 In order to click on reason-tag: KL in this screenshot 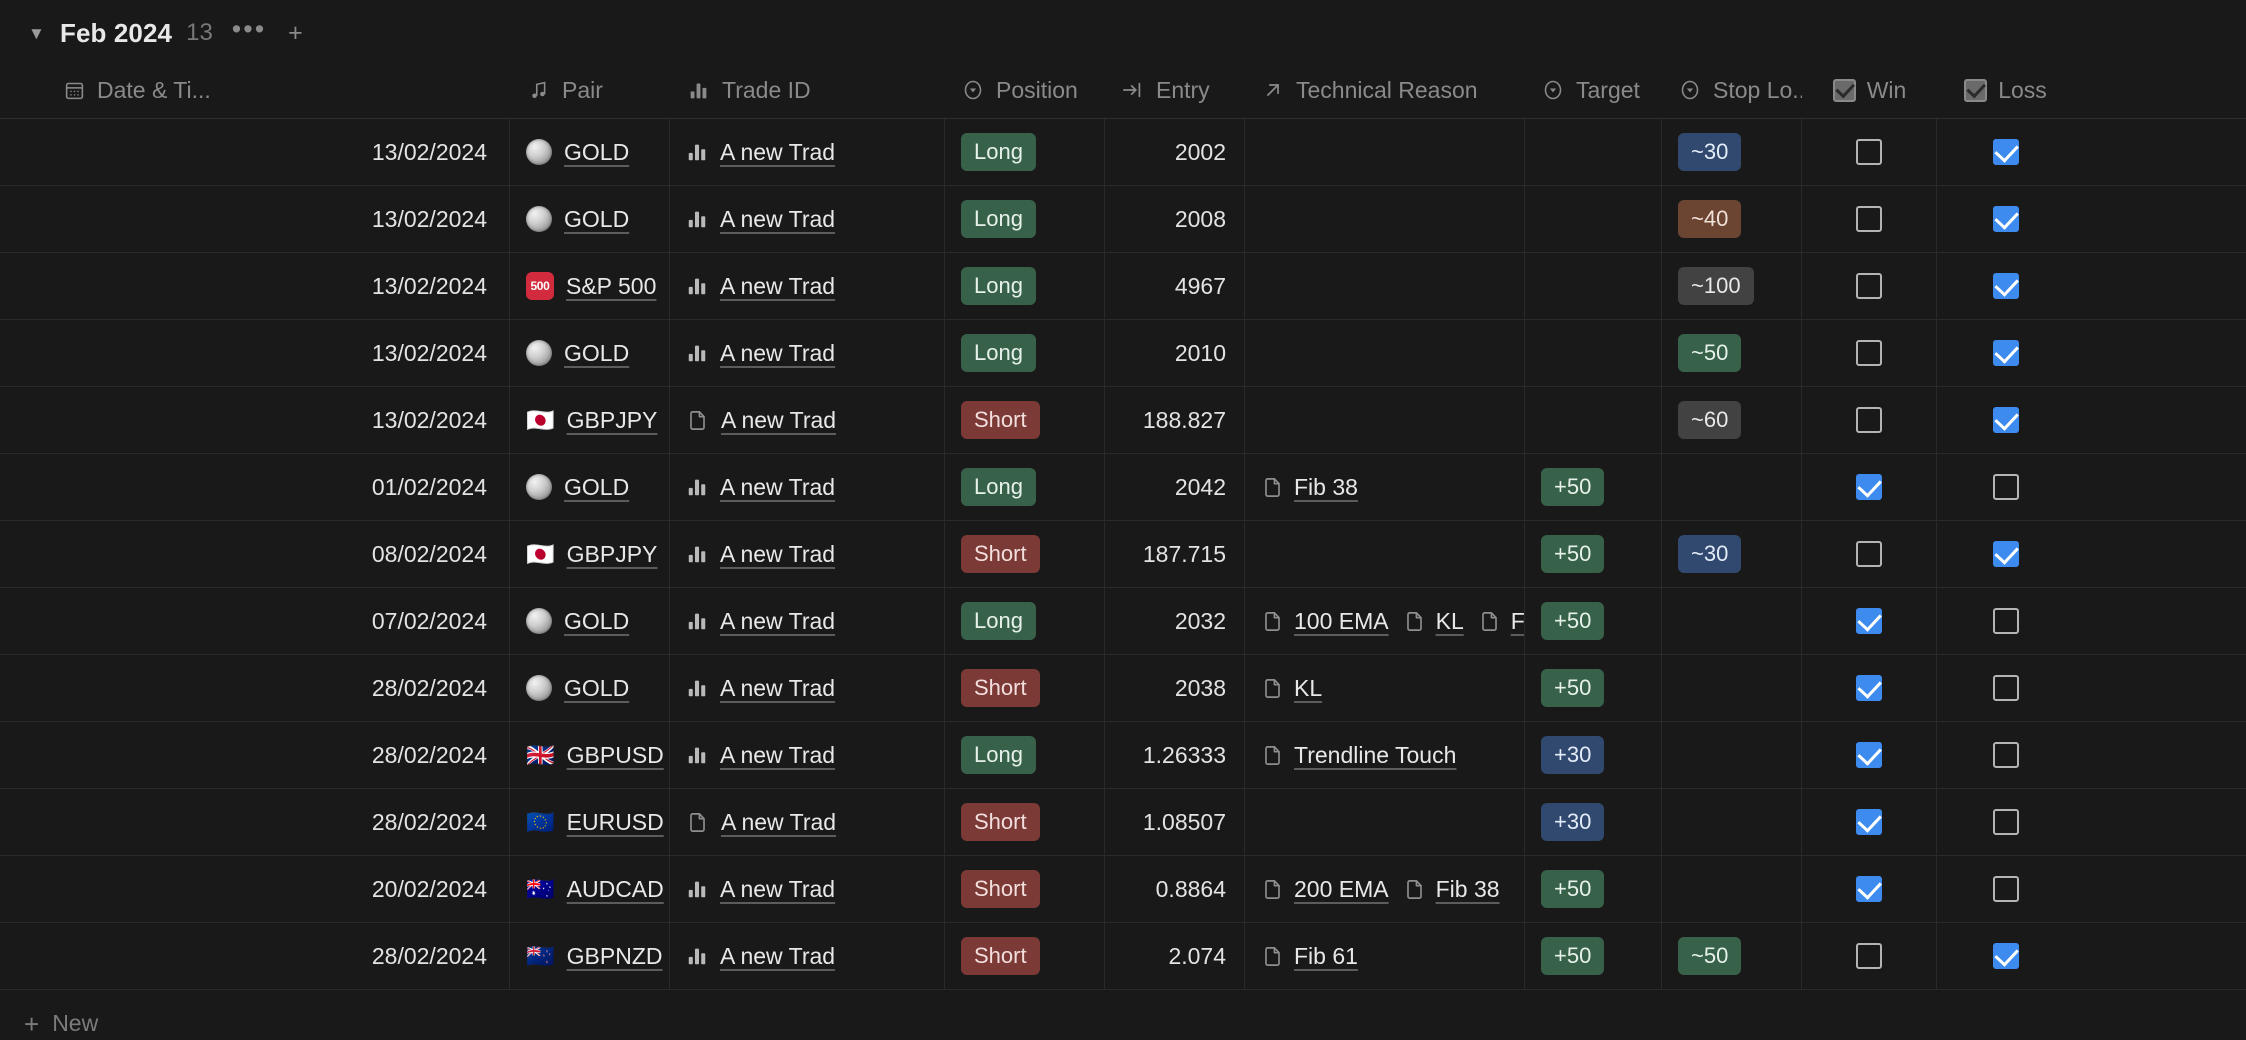, I will do `click(1291, 688)`.